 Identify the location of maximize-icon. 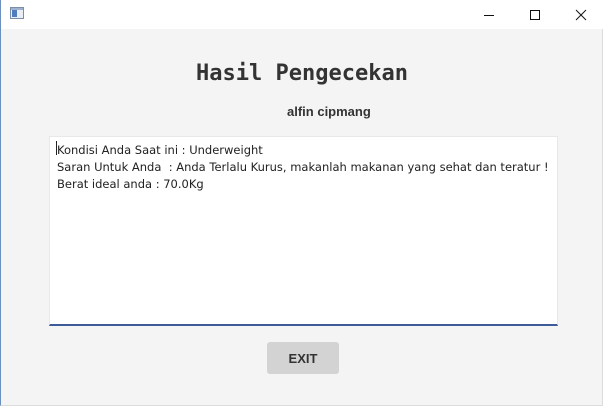
(535, 14).